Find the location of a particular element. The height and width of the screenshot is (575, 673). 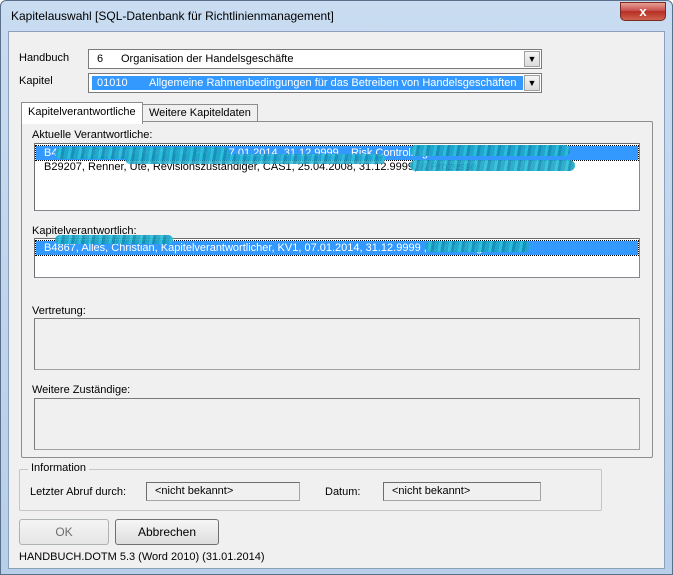

weitere-label: Weitere Zuständige: is located at coordinates (81, 390).